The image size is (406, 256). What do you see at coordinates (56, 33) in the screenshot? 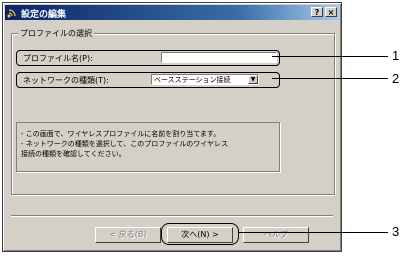
I see `group-legend: プロファイルの選択` at bounding box center [56, 33].